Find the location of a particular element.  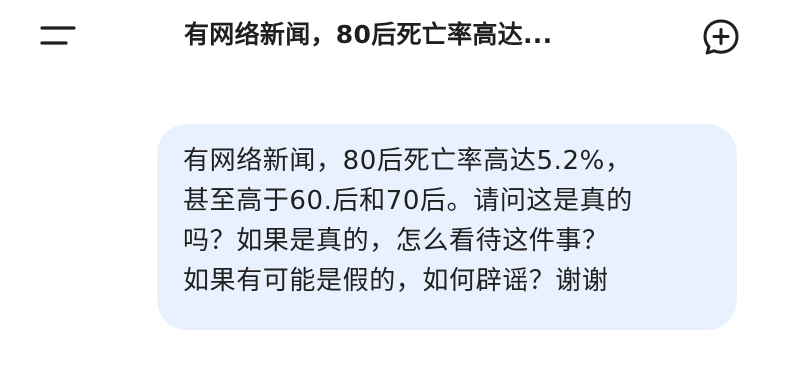

menu-icon is located at coordinates (58, 36).